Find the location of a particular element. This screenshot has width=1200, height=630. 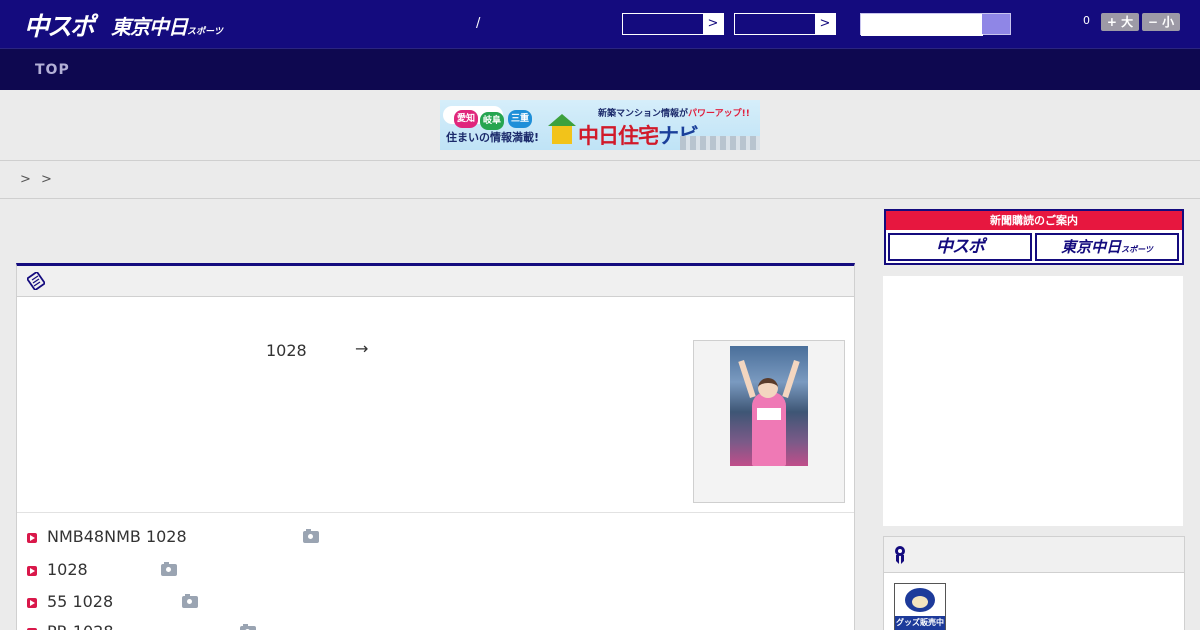

list-item-text: 1028 is located at coordinates (67, 569).